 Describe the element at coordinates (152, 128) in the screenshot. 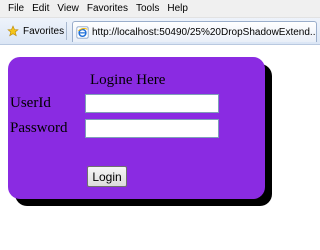

I see `password-input` at that location.